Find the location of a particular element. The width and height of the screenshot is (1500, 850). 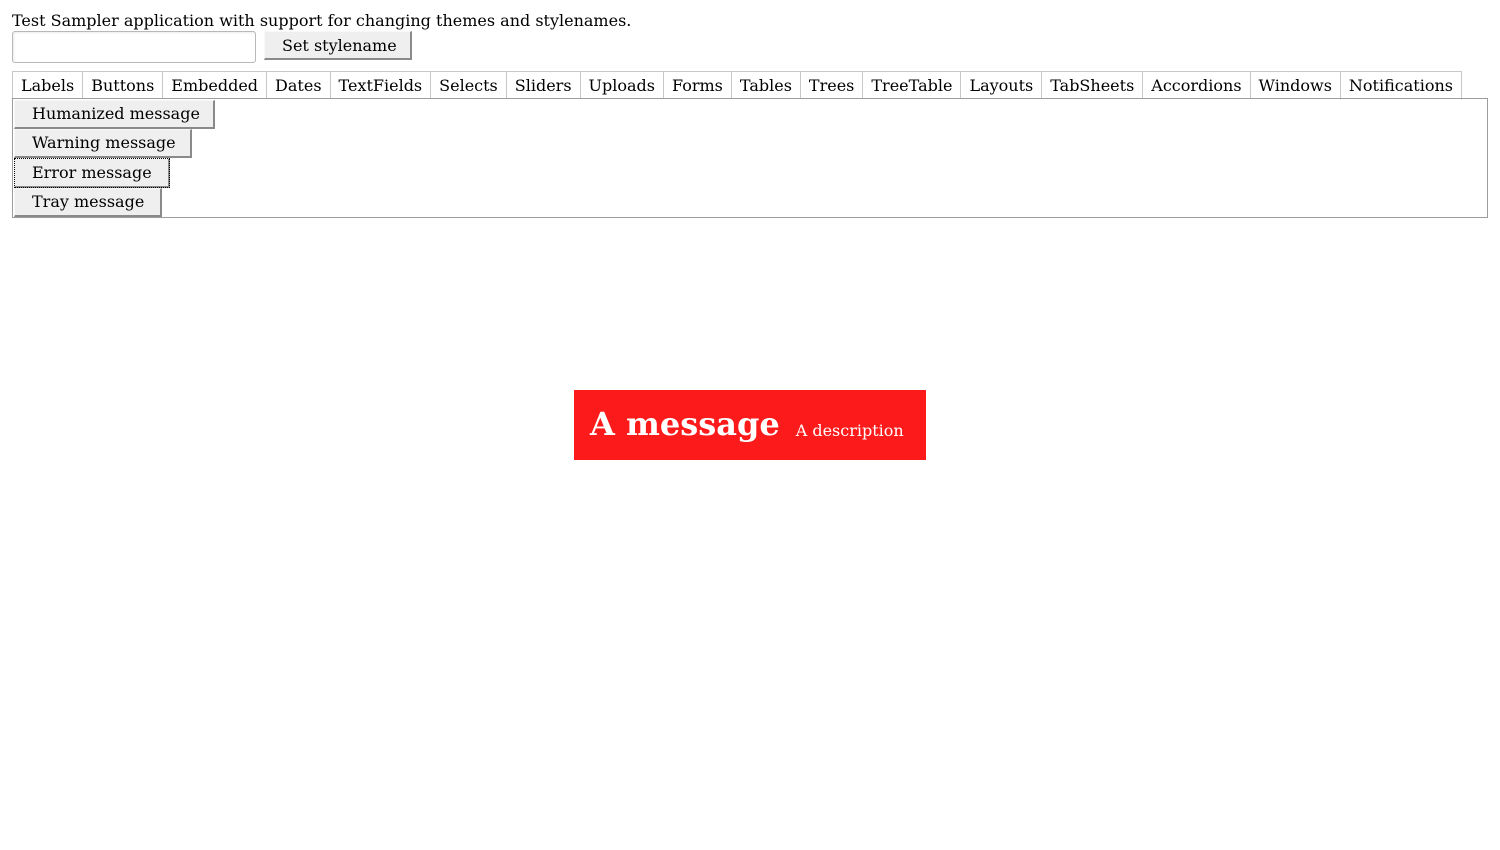

error-notification: A message A description is located at coordinates (750, 425).